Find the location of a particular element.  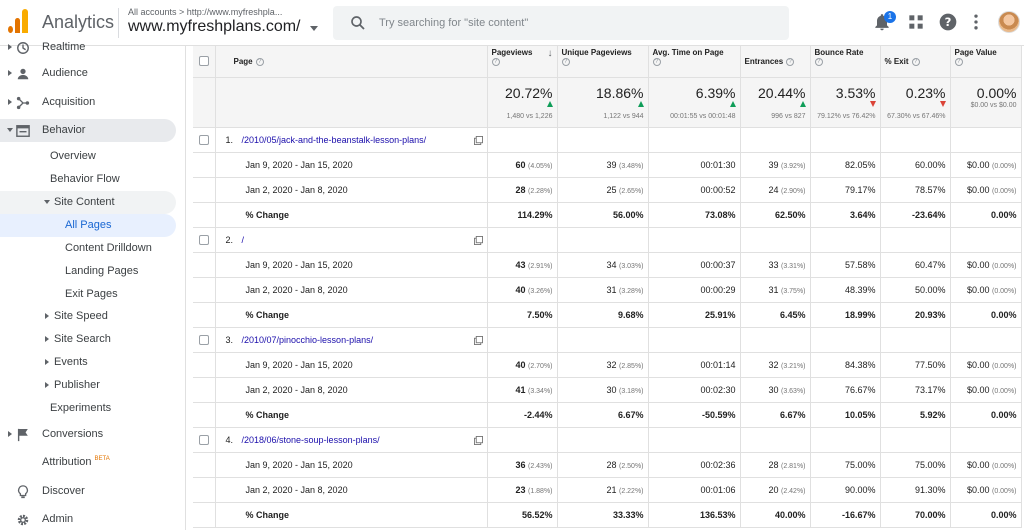

page-cell: 4. /2018/06/stone-soup-lesson-plans/ is located at coordinates (351, 440).